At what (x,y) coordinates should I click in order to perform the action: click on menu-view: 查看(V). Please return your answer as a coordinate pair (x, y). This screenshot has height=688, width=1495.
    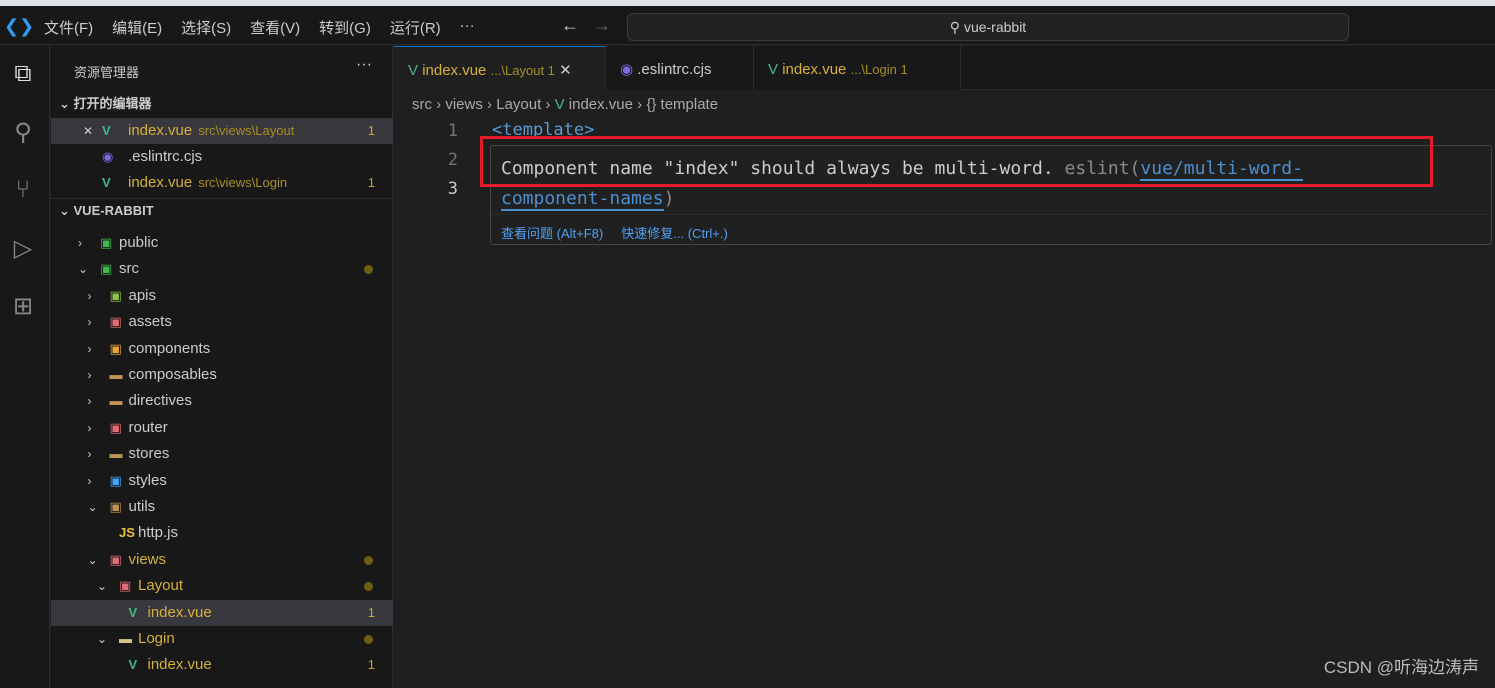
    Looking at the image, I should click on (275, 27).